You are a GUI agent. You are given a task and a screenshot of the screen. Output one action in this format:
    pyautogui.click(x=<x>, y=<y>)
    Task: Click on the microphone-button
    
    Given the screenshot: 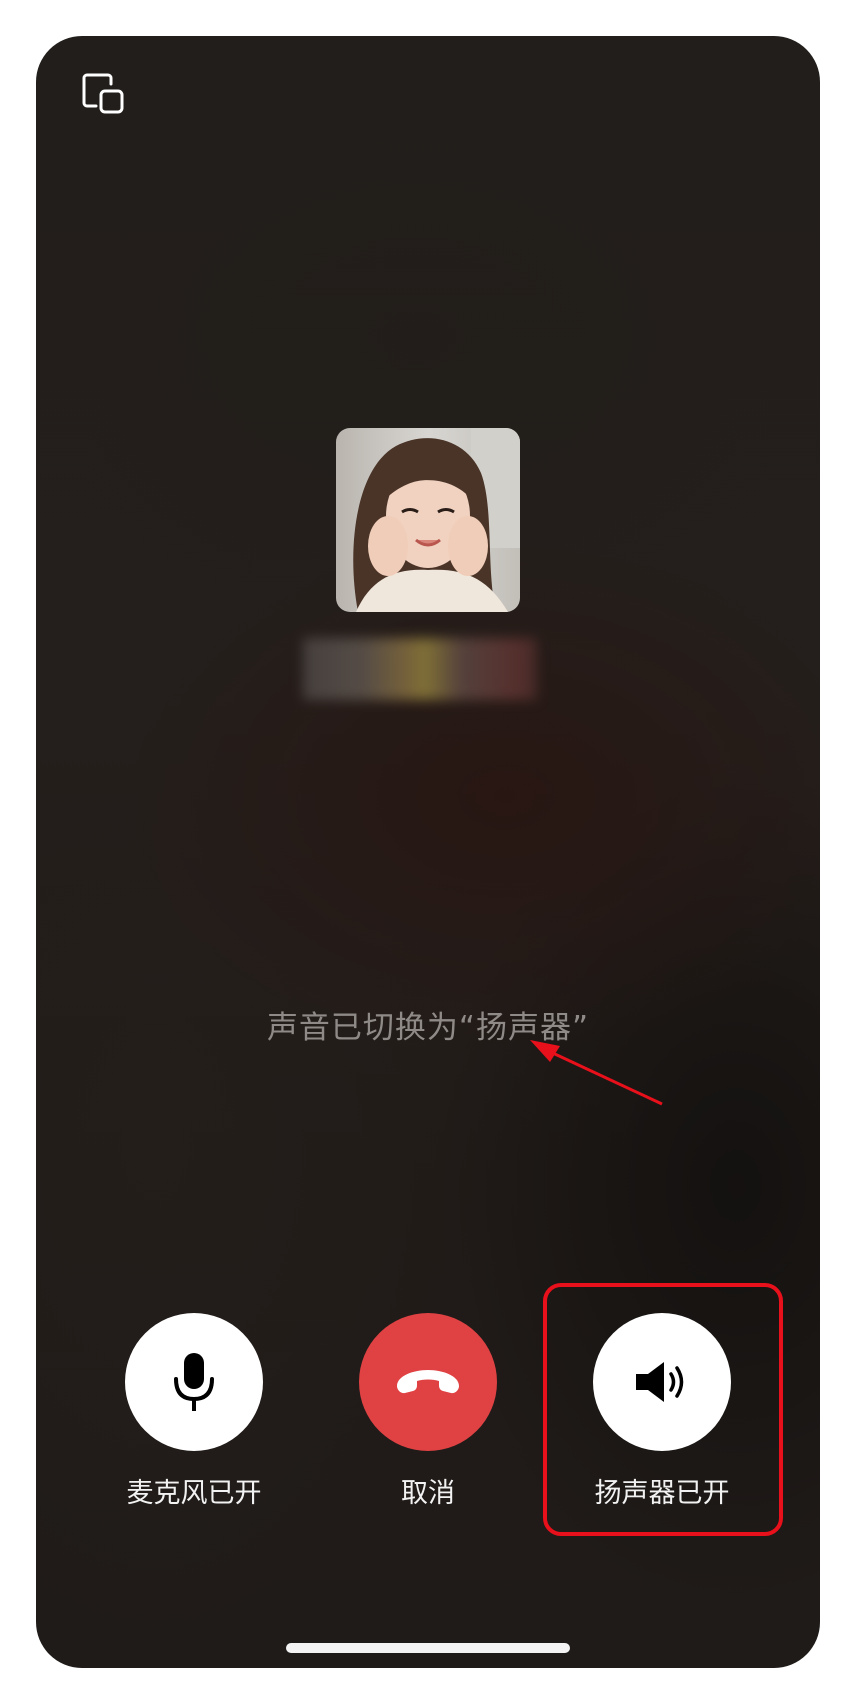 What is the action you would take?
    pyautogui.click(x=194, y=1382)
    